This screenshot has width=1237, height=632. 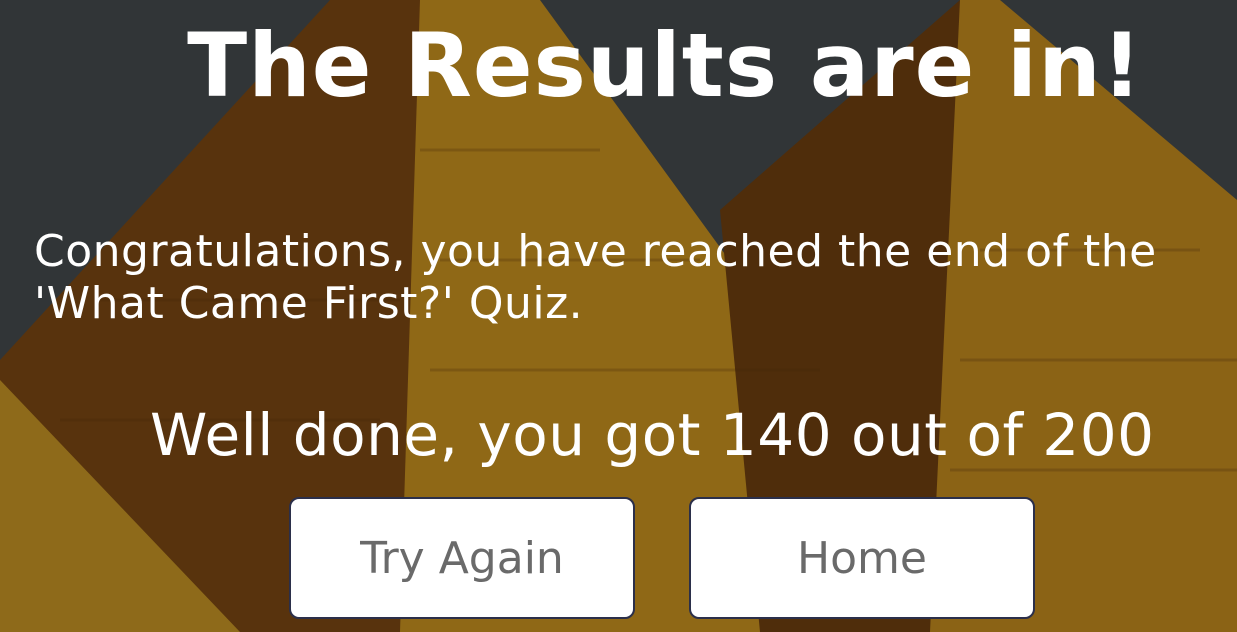 I want to click on try-again-button: Try Again, so click(x=462, y=558).